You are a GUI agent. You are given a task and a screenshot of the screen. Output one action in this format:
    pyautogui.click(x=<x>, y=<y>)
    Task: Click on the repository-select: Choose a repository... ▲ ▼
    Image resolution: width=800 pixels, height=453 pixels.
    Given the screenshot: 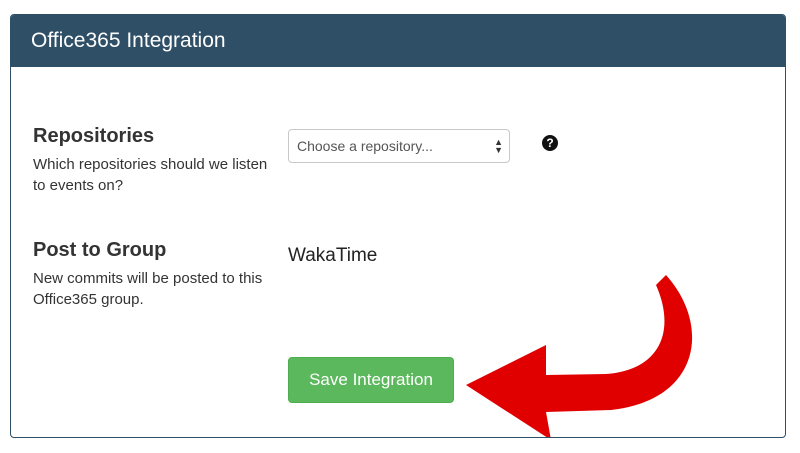 What is the action you would take?
    pyautogui.click(x=399, y=146)
    